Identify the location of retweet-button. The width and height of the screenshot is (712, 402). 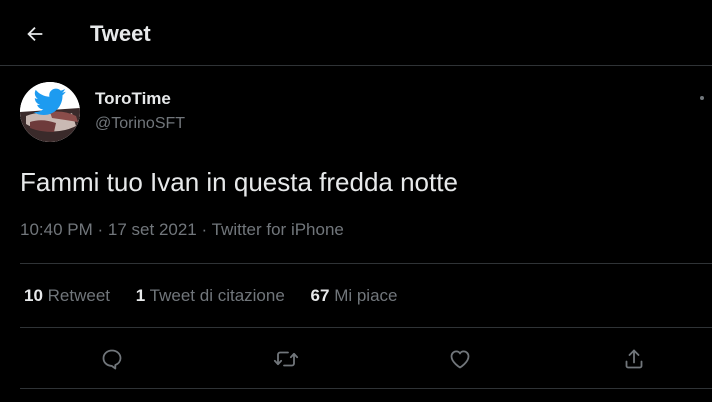
(286, 359).